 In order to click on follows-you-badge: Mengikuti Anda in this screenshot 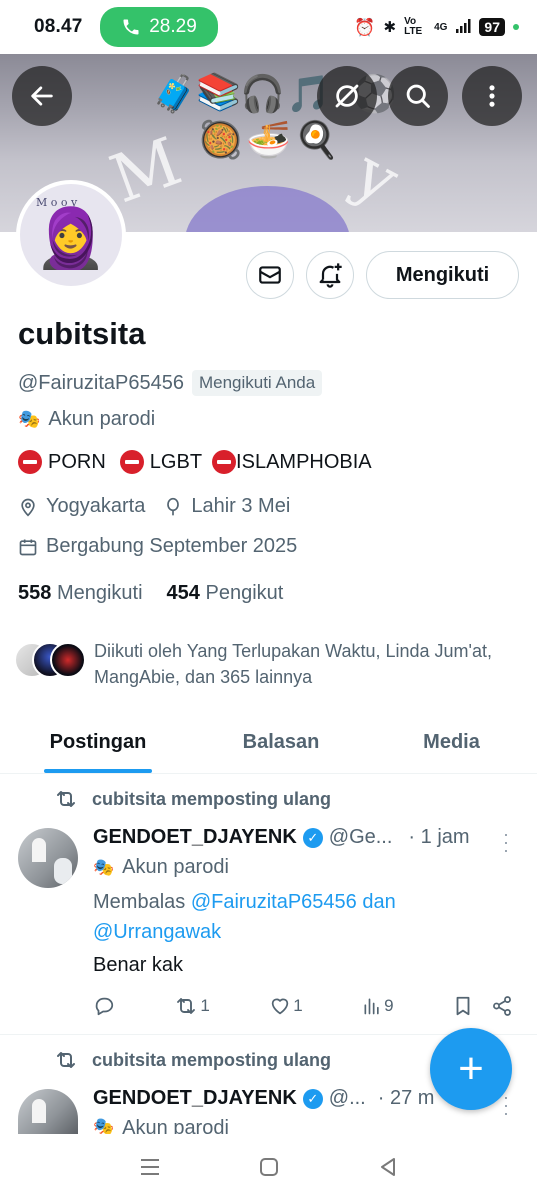, I will do `click(257, 383)`.